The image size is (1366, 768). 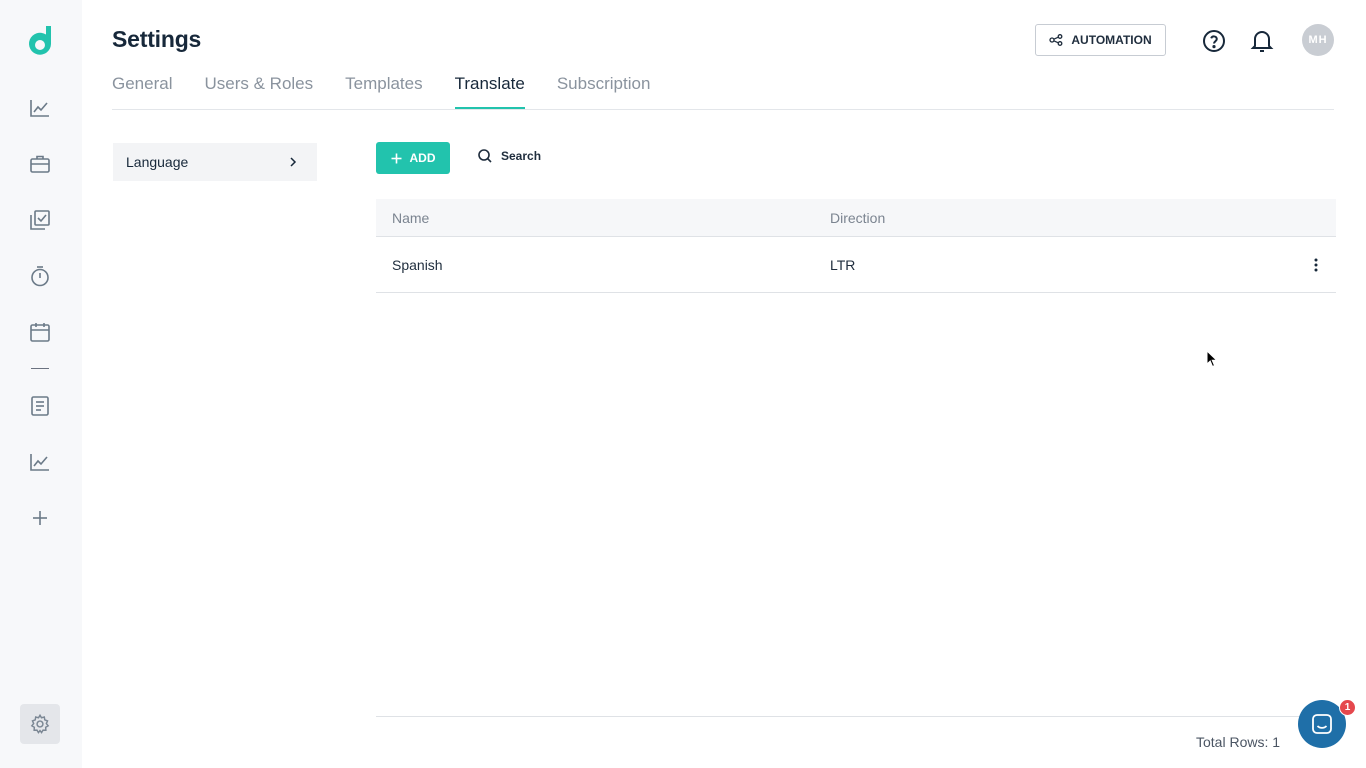 I want to click on briefcase-icon, so click(x=40, y=164).